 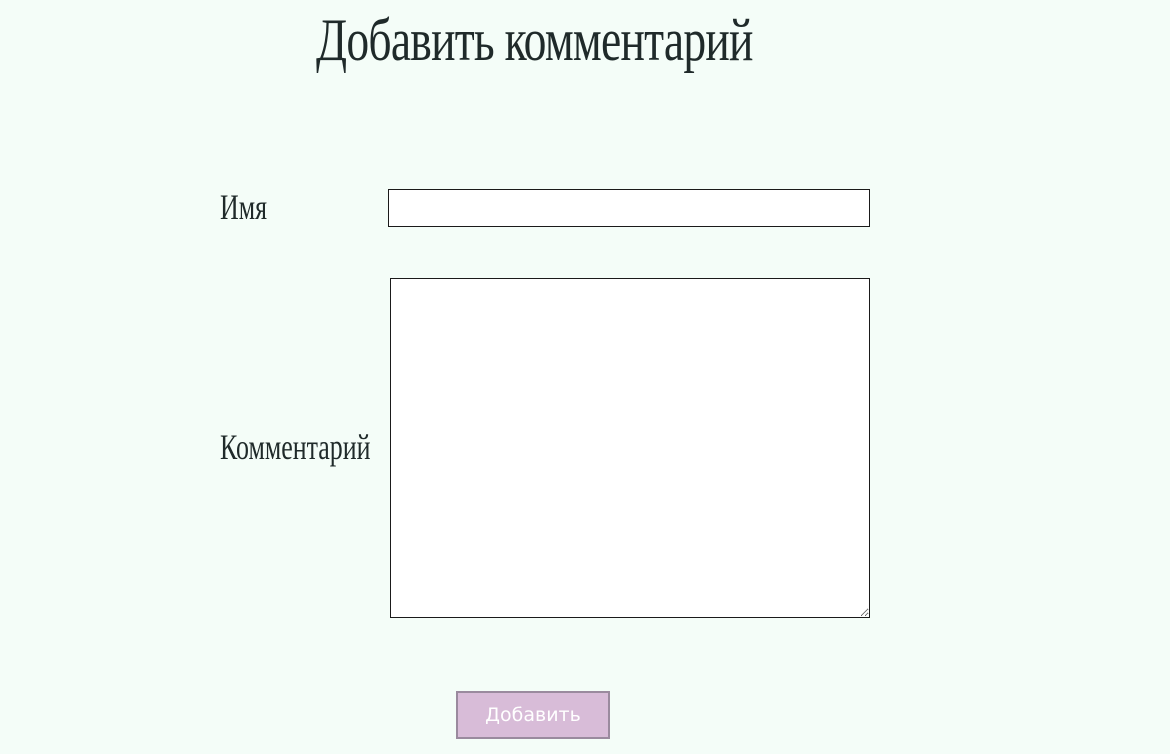 I want to click on page-title: Добавить комментарий, so click(x=534, y=40).